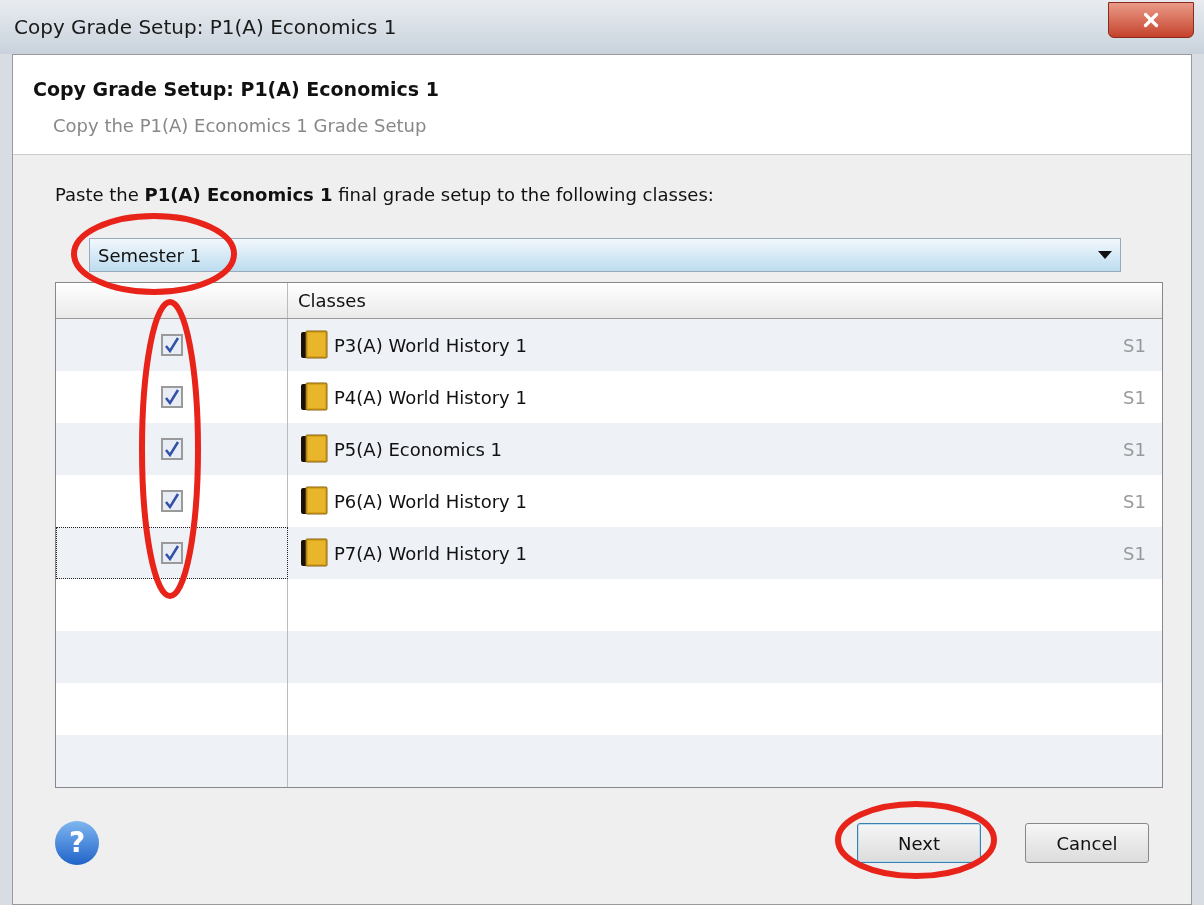  Describe the element at coordinates (605, 255) in the screenshot. I see `term-dropdown: Semester 1` at that location.